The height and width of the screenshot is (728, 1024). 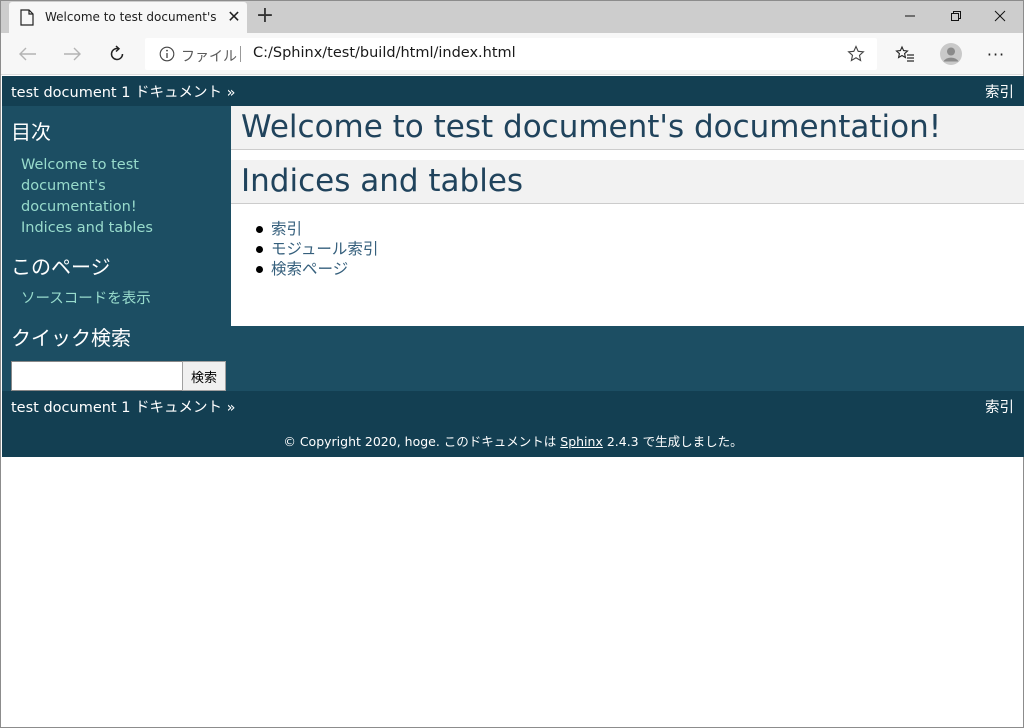 I want to click on tab-strip: Welcome to test document's doc ✕ +, so click(x=512, y=17).